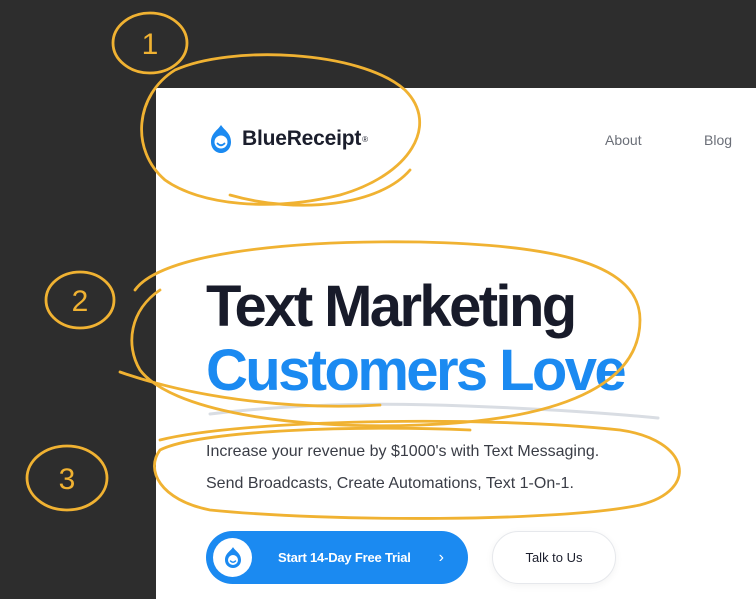 This screenshot has height=599, width=756. What do you see at coordinates (441, 557) in the screenshot?
I see `chevron-right-icon: ›` at bounding box center [441, 557].